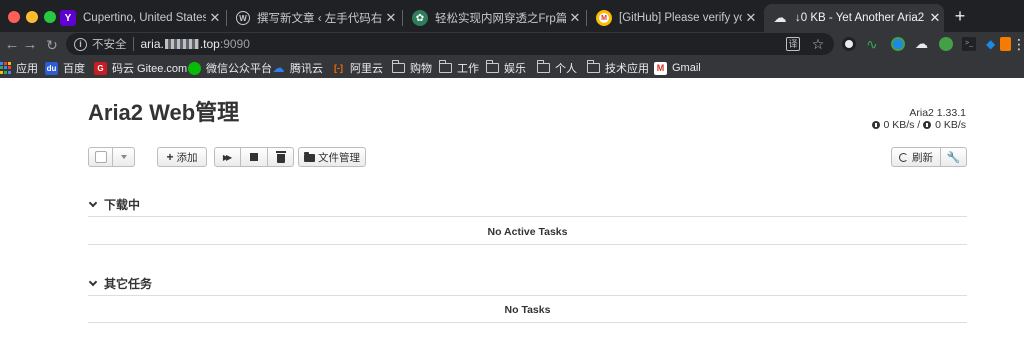  What do you see at coordinates (243, 18) in the screenshot?
I see `wordpress-icon: W` at bounding box center [243, 18].